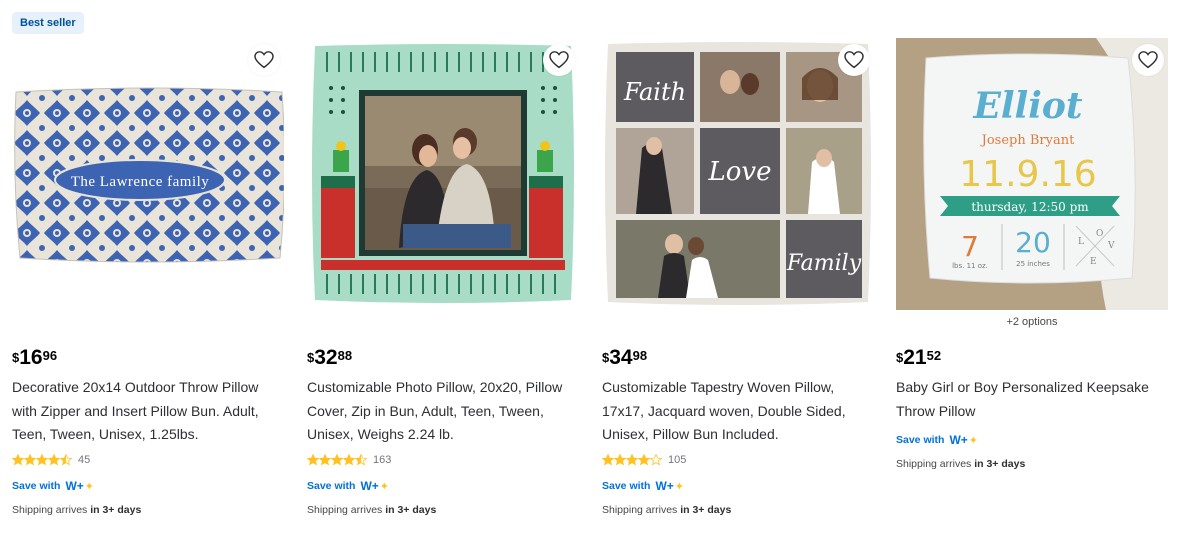 The image size is (1200, 534). I want to click on product-rating: 105, so click(644, 460).